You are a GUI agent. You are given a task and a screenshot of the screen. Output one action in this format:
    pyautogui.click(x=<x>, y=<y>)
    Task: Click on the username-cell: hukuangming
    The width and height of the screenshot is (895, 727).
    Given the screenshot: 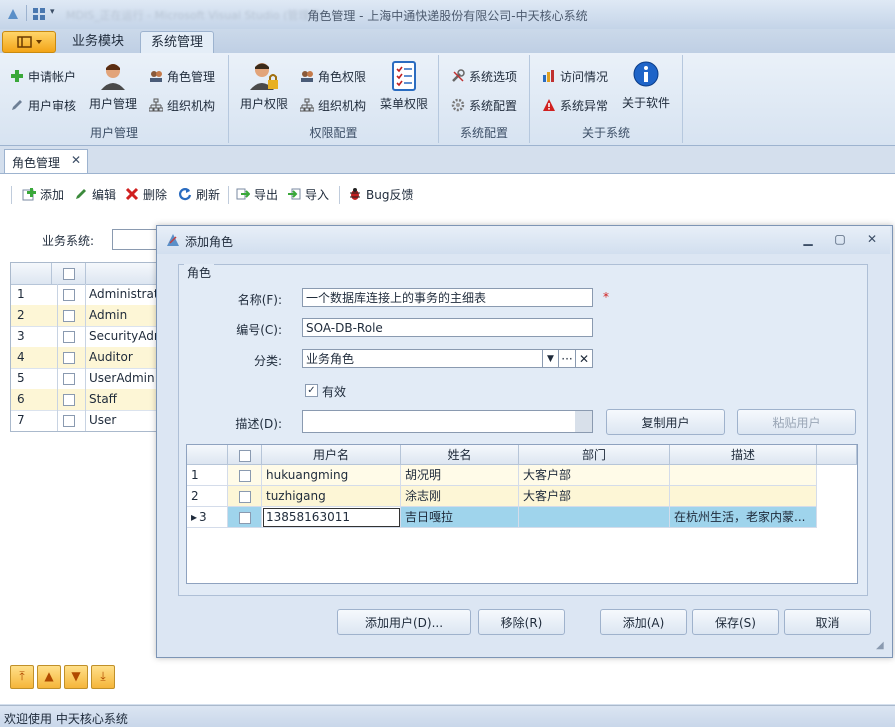 What is the action you would take?
    pyautogui.click(x=331, y=475)
    